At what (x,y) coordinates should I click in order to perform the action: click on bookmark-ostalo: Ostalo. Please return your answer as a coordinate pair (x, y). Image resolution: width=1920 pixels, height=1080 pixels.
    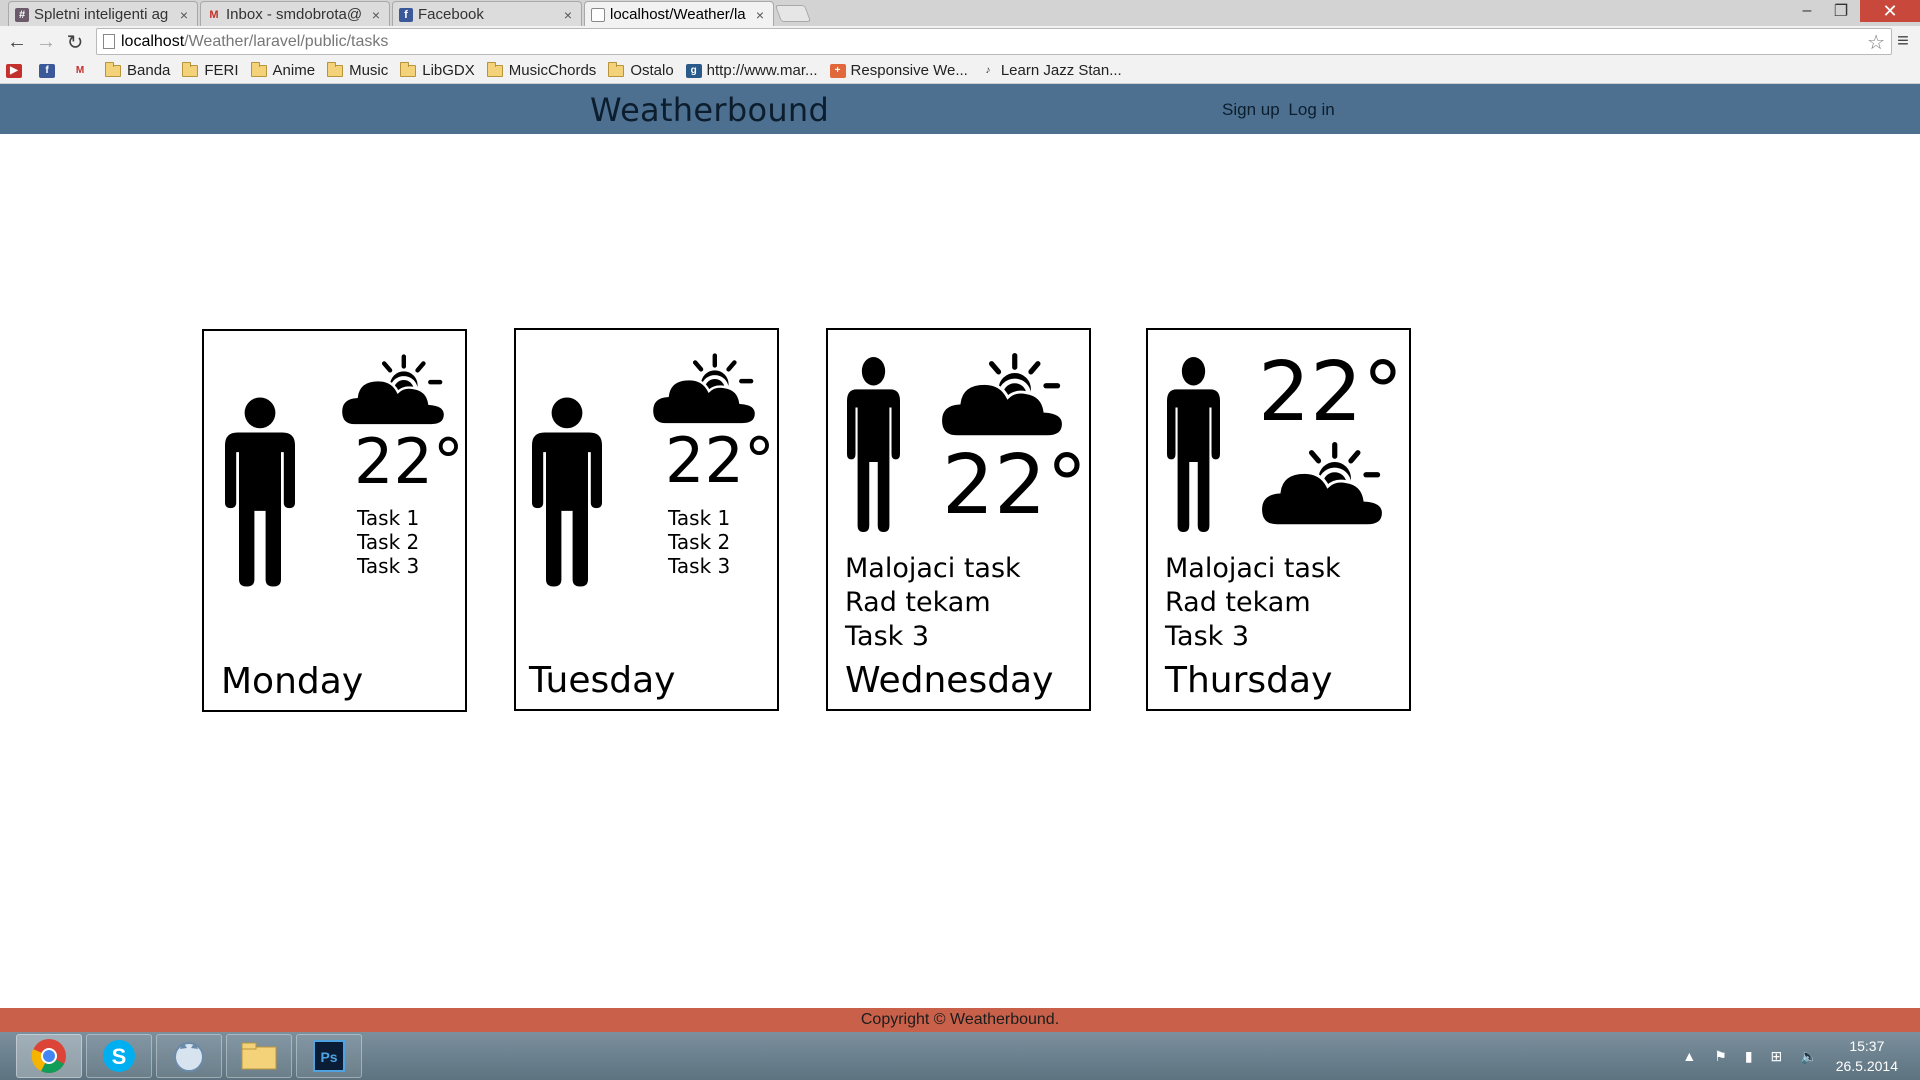
    Looking at the image, I should click on (641, 70).